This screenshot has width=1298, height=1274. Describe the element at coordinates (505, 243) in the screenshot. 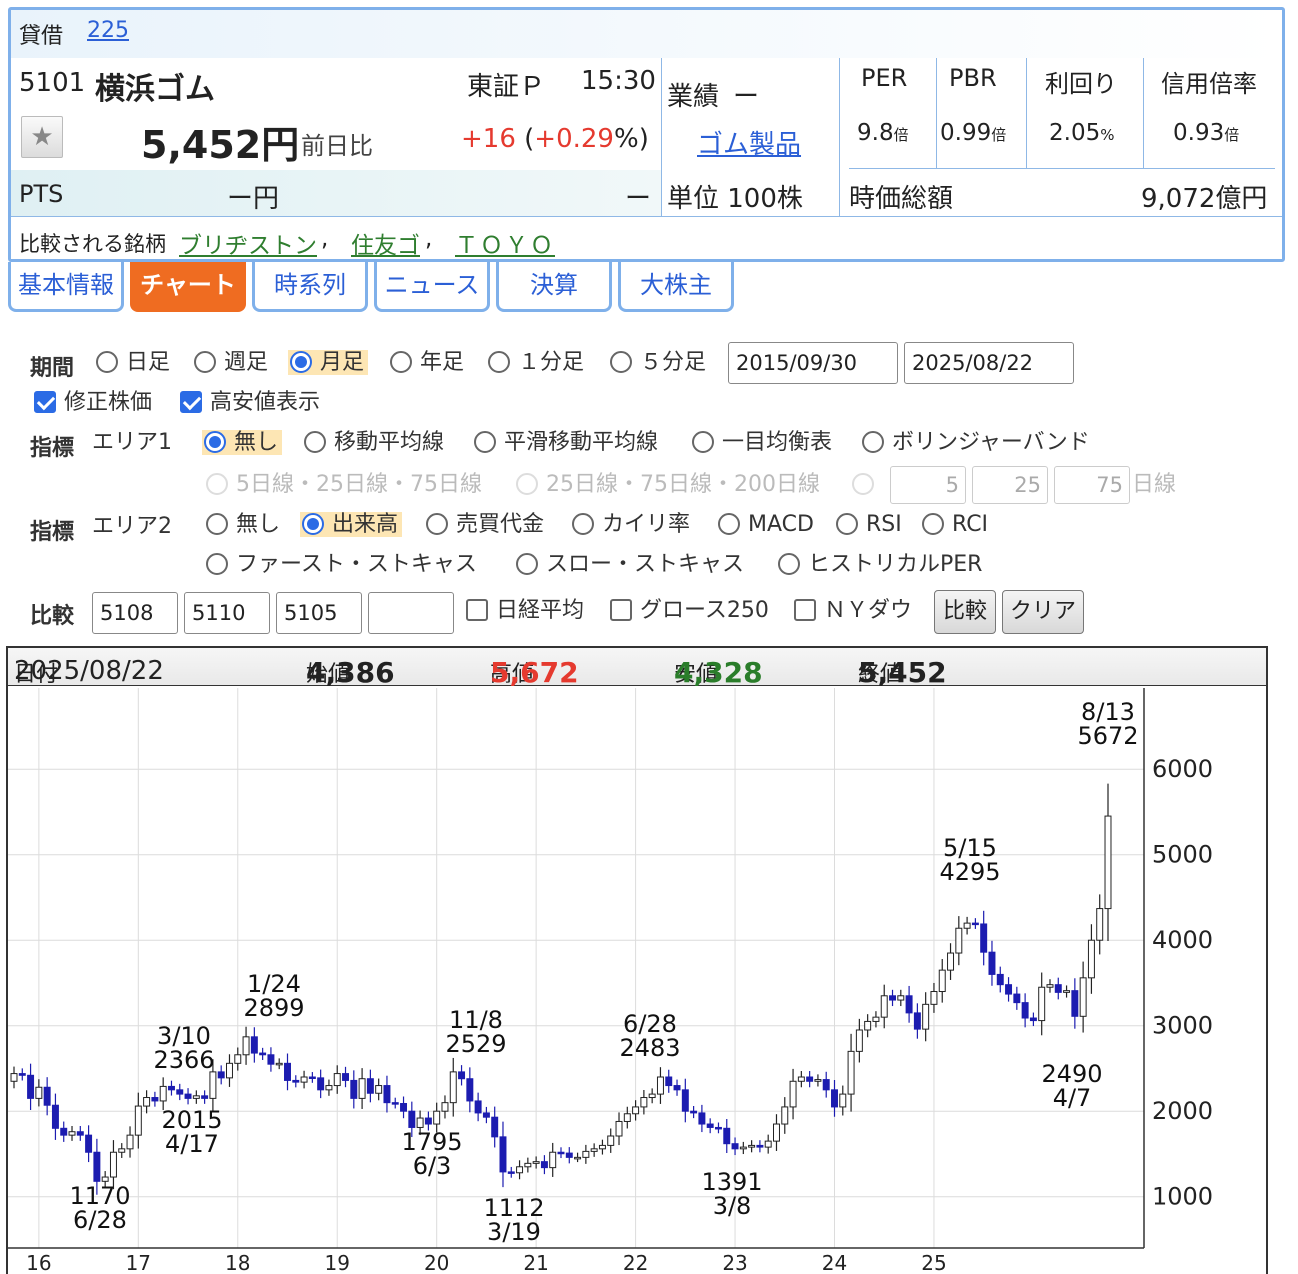

I see `compare-link-toyo: ＴＯＹＯ` at that location.